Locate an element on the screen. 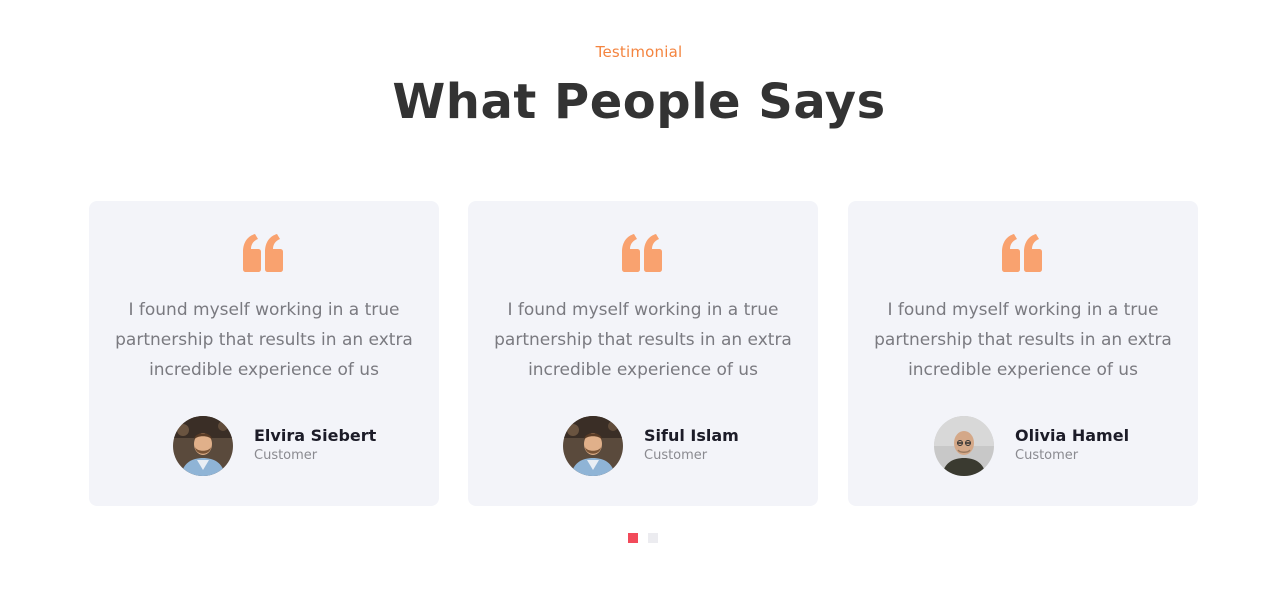 The width and height of the screenshot is (1278, 589). carousel-pagination is located at coordinates (648, 538).